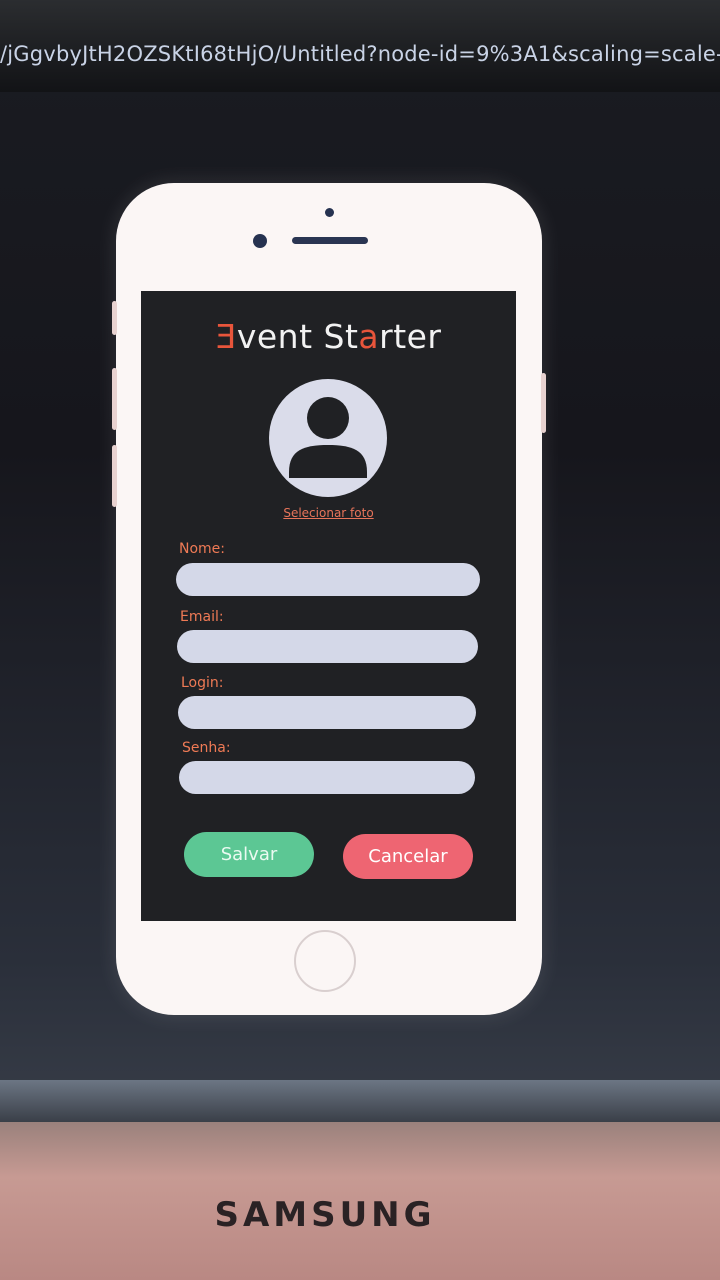 The image size is (720, 1280). What do you see at coordinates (114, 476) in the screenshot?
I see `phone-volume-down` at bounding box center [114, 476].